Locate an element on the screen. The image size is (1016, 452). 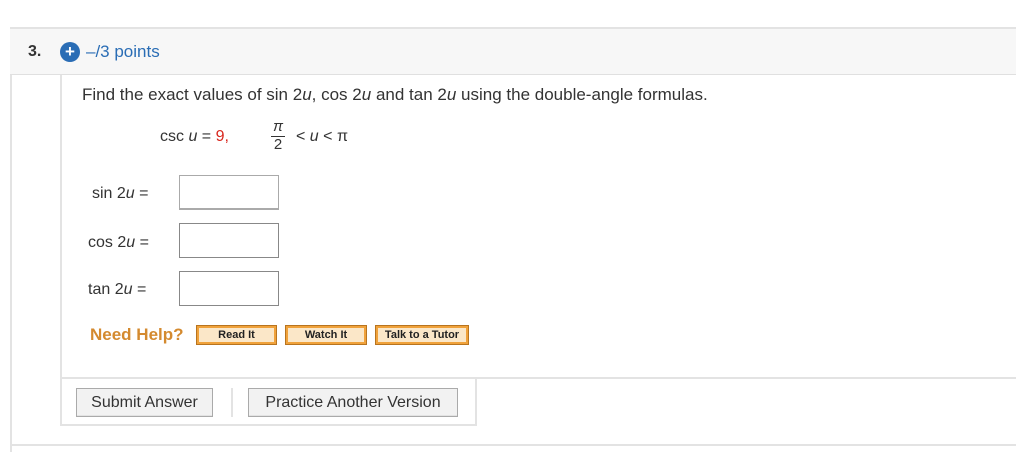
given-value: 9, is located at coordinates (222, 136).